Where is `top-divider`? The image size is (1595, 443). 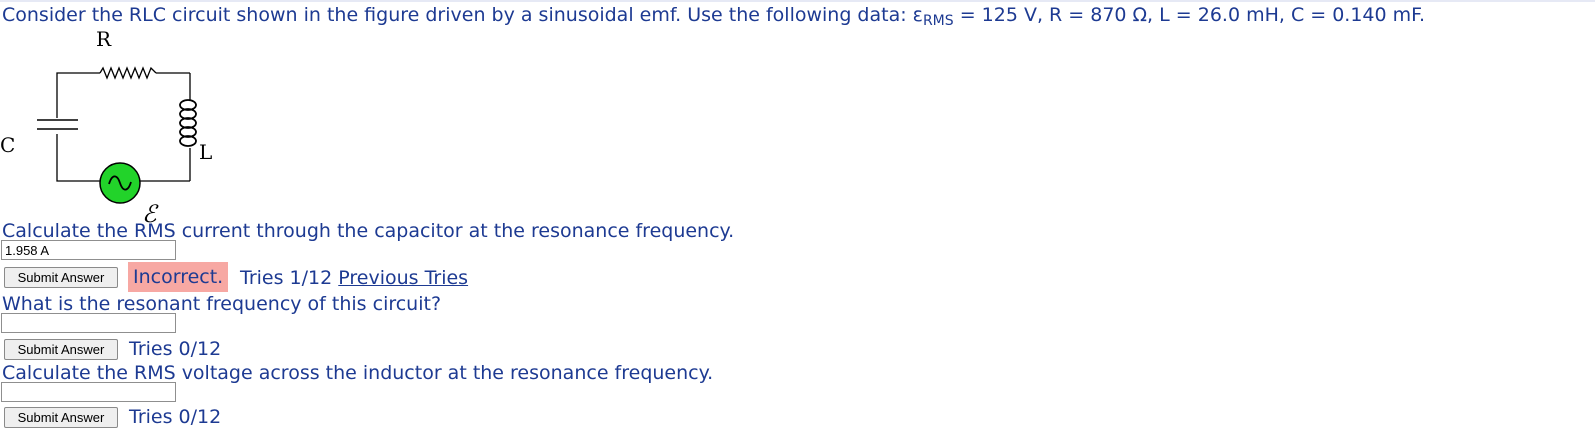
top-divider is located at coordinates (797, 1).